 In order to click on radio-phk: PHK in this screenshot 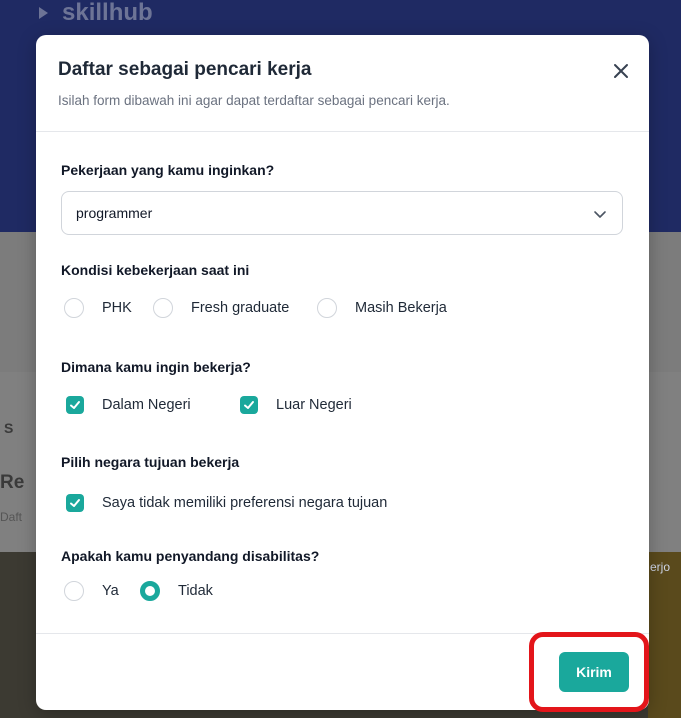, I will do `click(98, 308)`.